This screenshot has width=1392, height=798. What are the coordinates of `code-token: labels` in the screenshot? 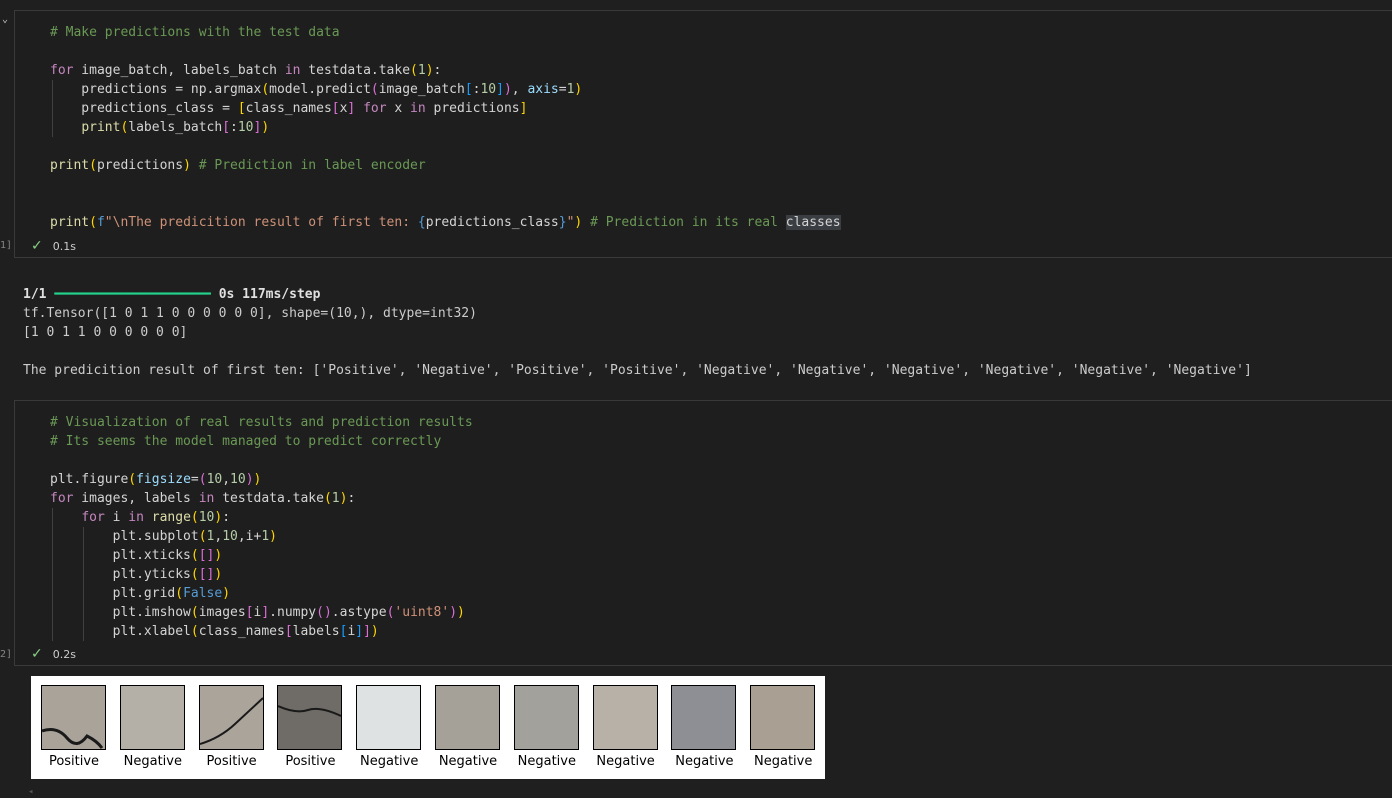 It's located at (316, 631).